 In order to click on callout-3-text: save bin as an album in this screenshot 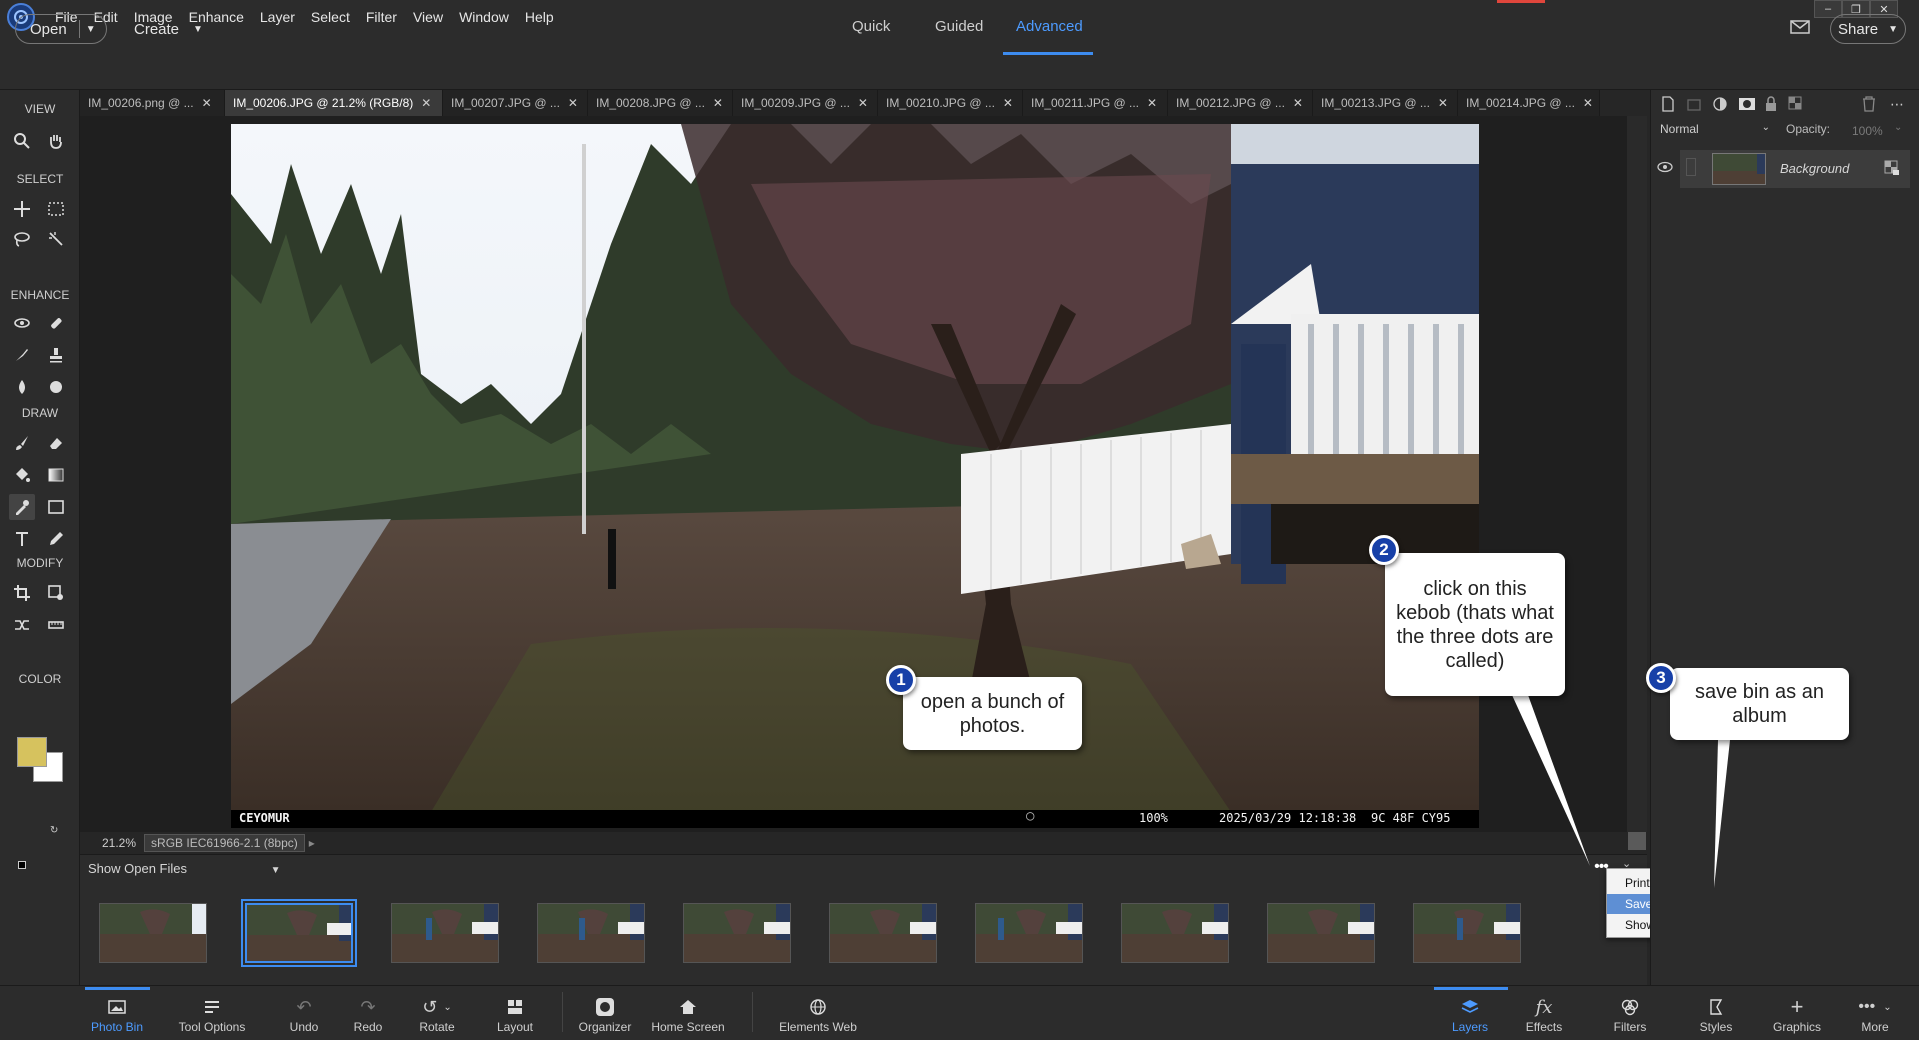, I will do `click(1759, 704)`.